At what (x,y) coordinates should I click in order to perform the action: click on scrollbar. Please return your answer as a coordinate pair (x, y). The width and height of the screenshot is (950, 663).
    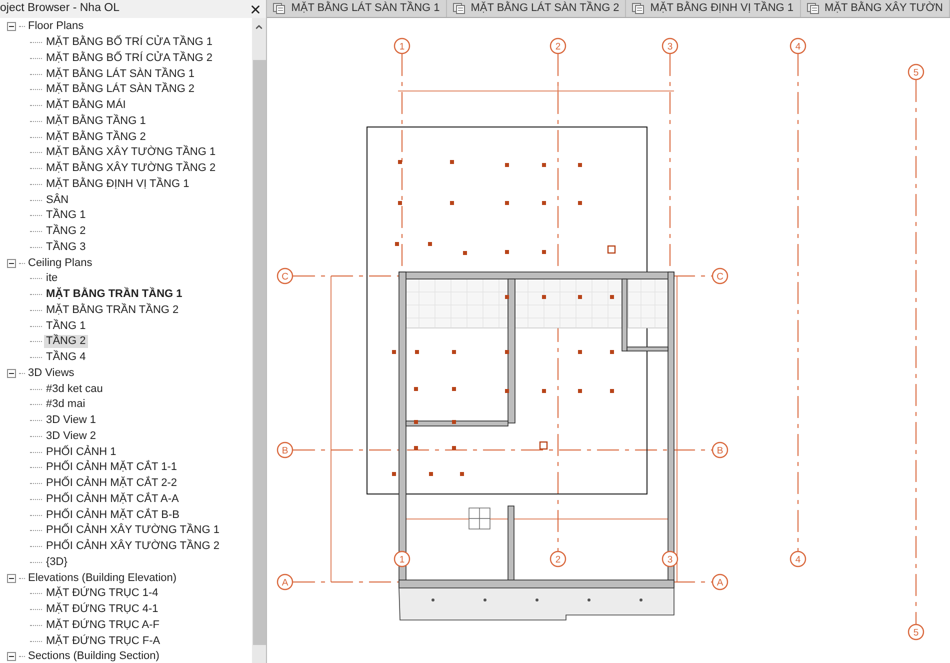
    Looking at the image, I should click on (259, 340).